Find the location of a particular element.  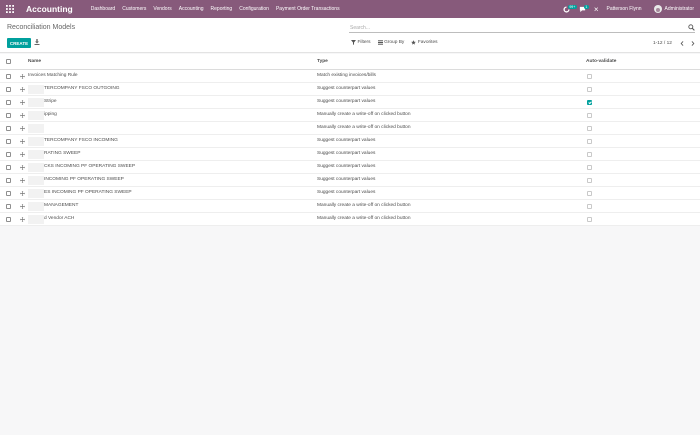

table-row: RATING SWEEP Suggest counterpart values is located at coordinates (350, 154).